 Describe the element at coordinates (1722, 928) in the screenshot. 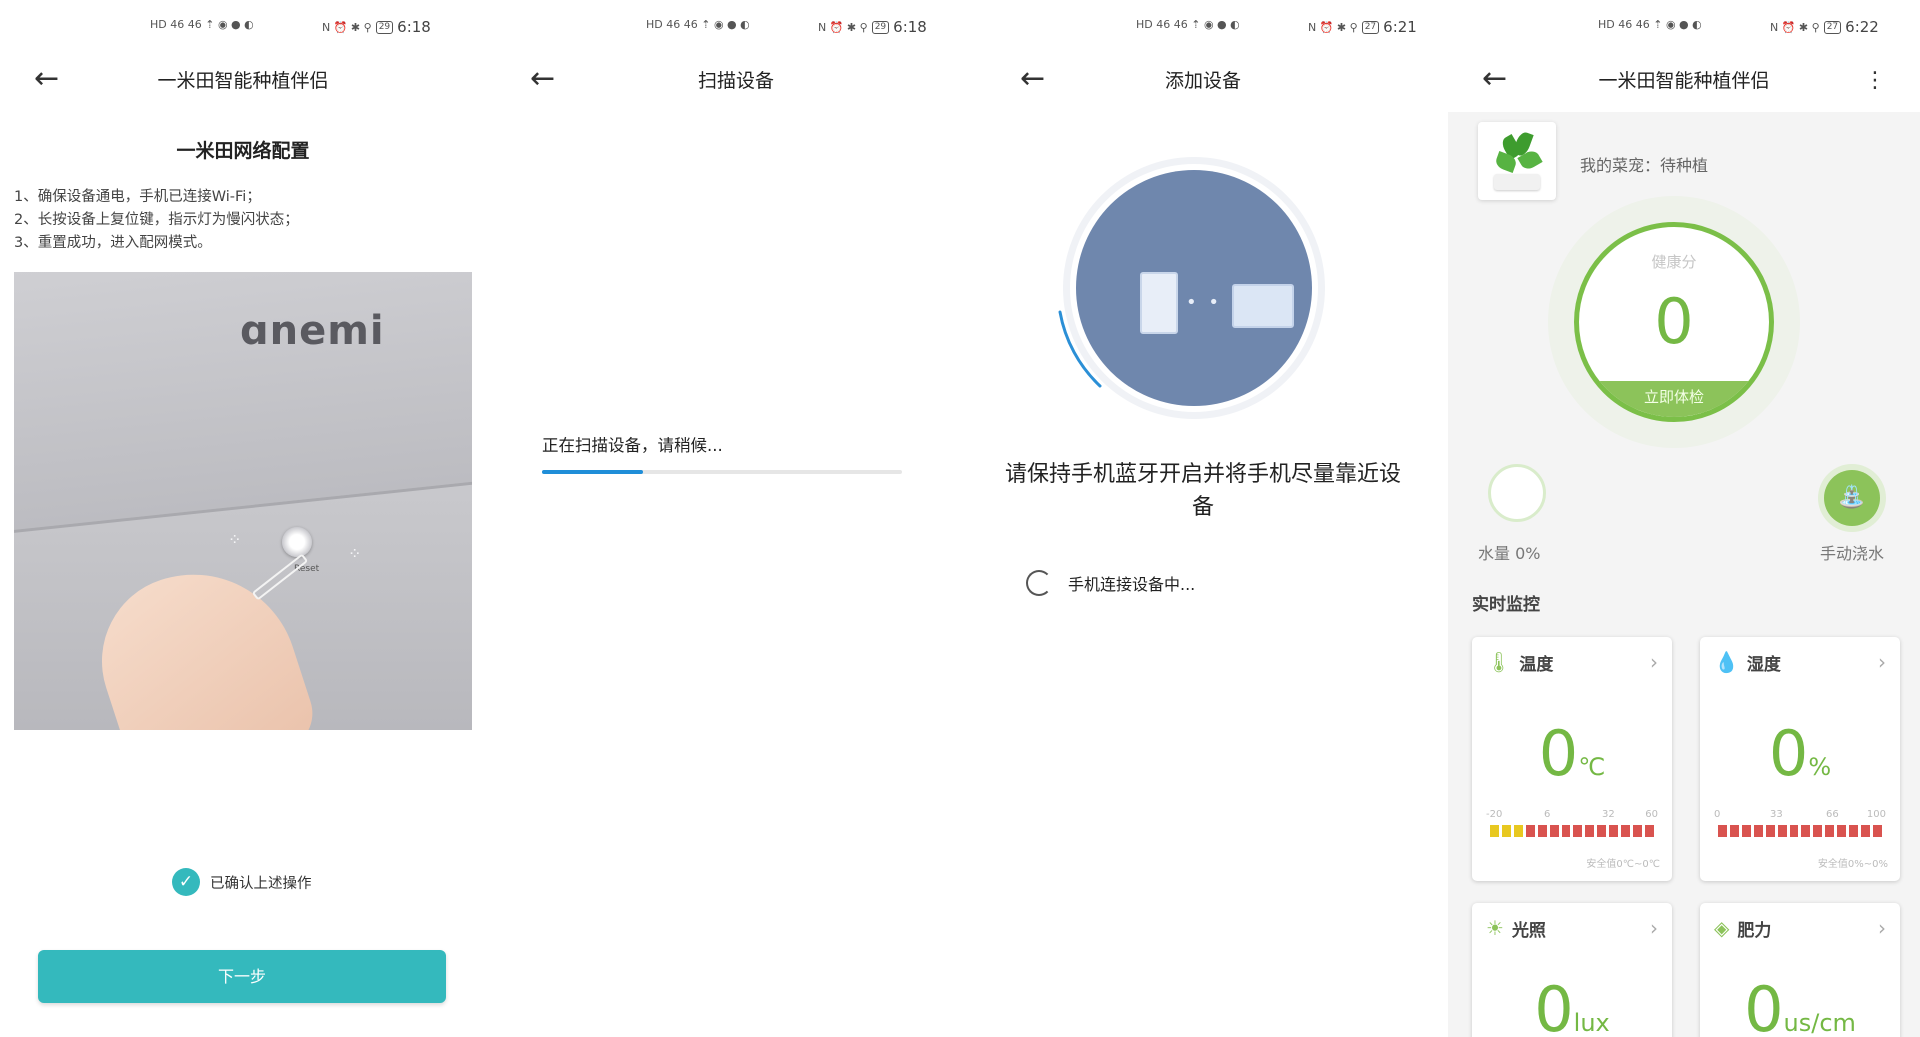

I see `fertilizer-icon: ◈` at that location.